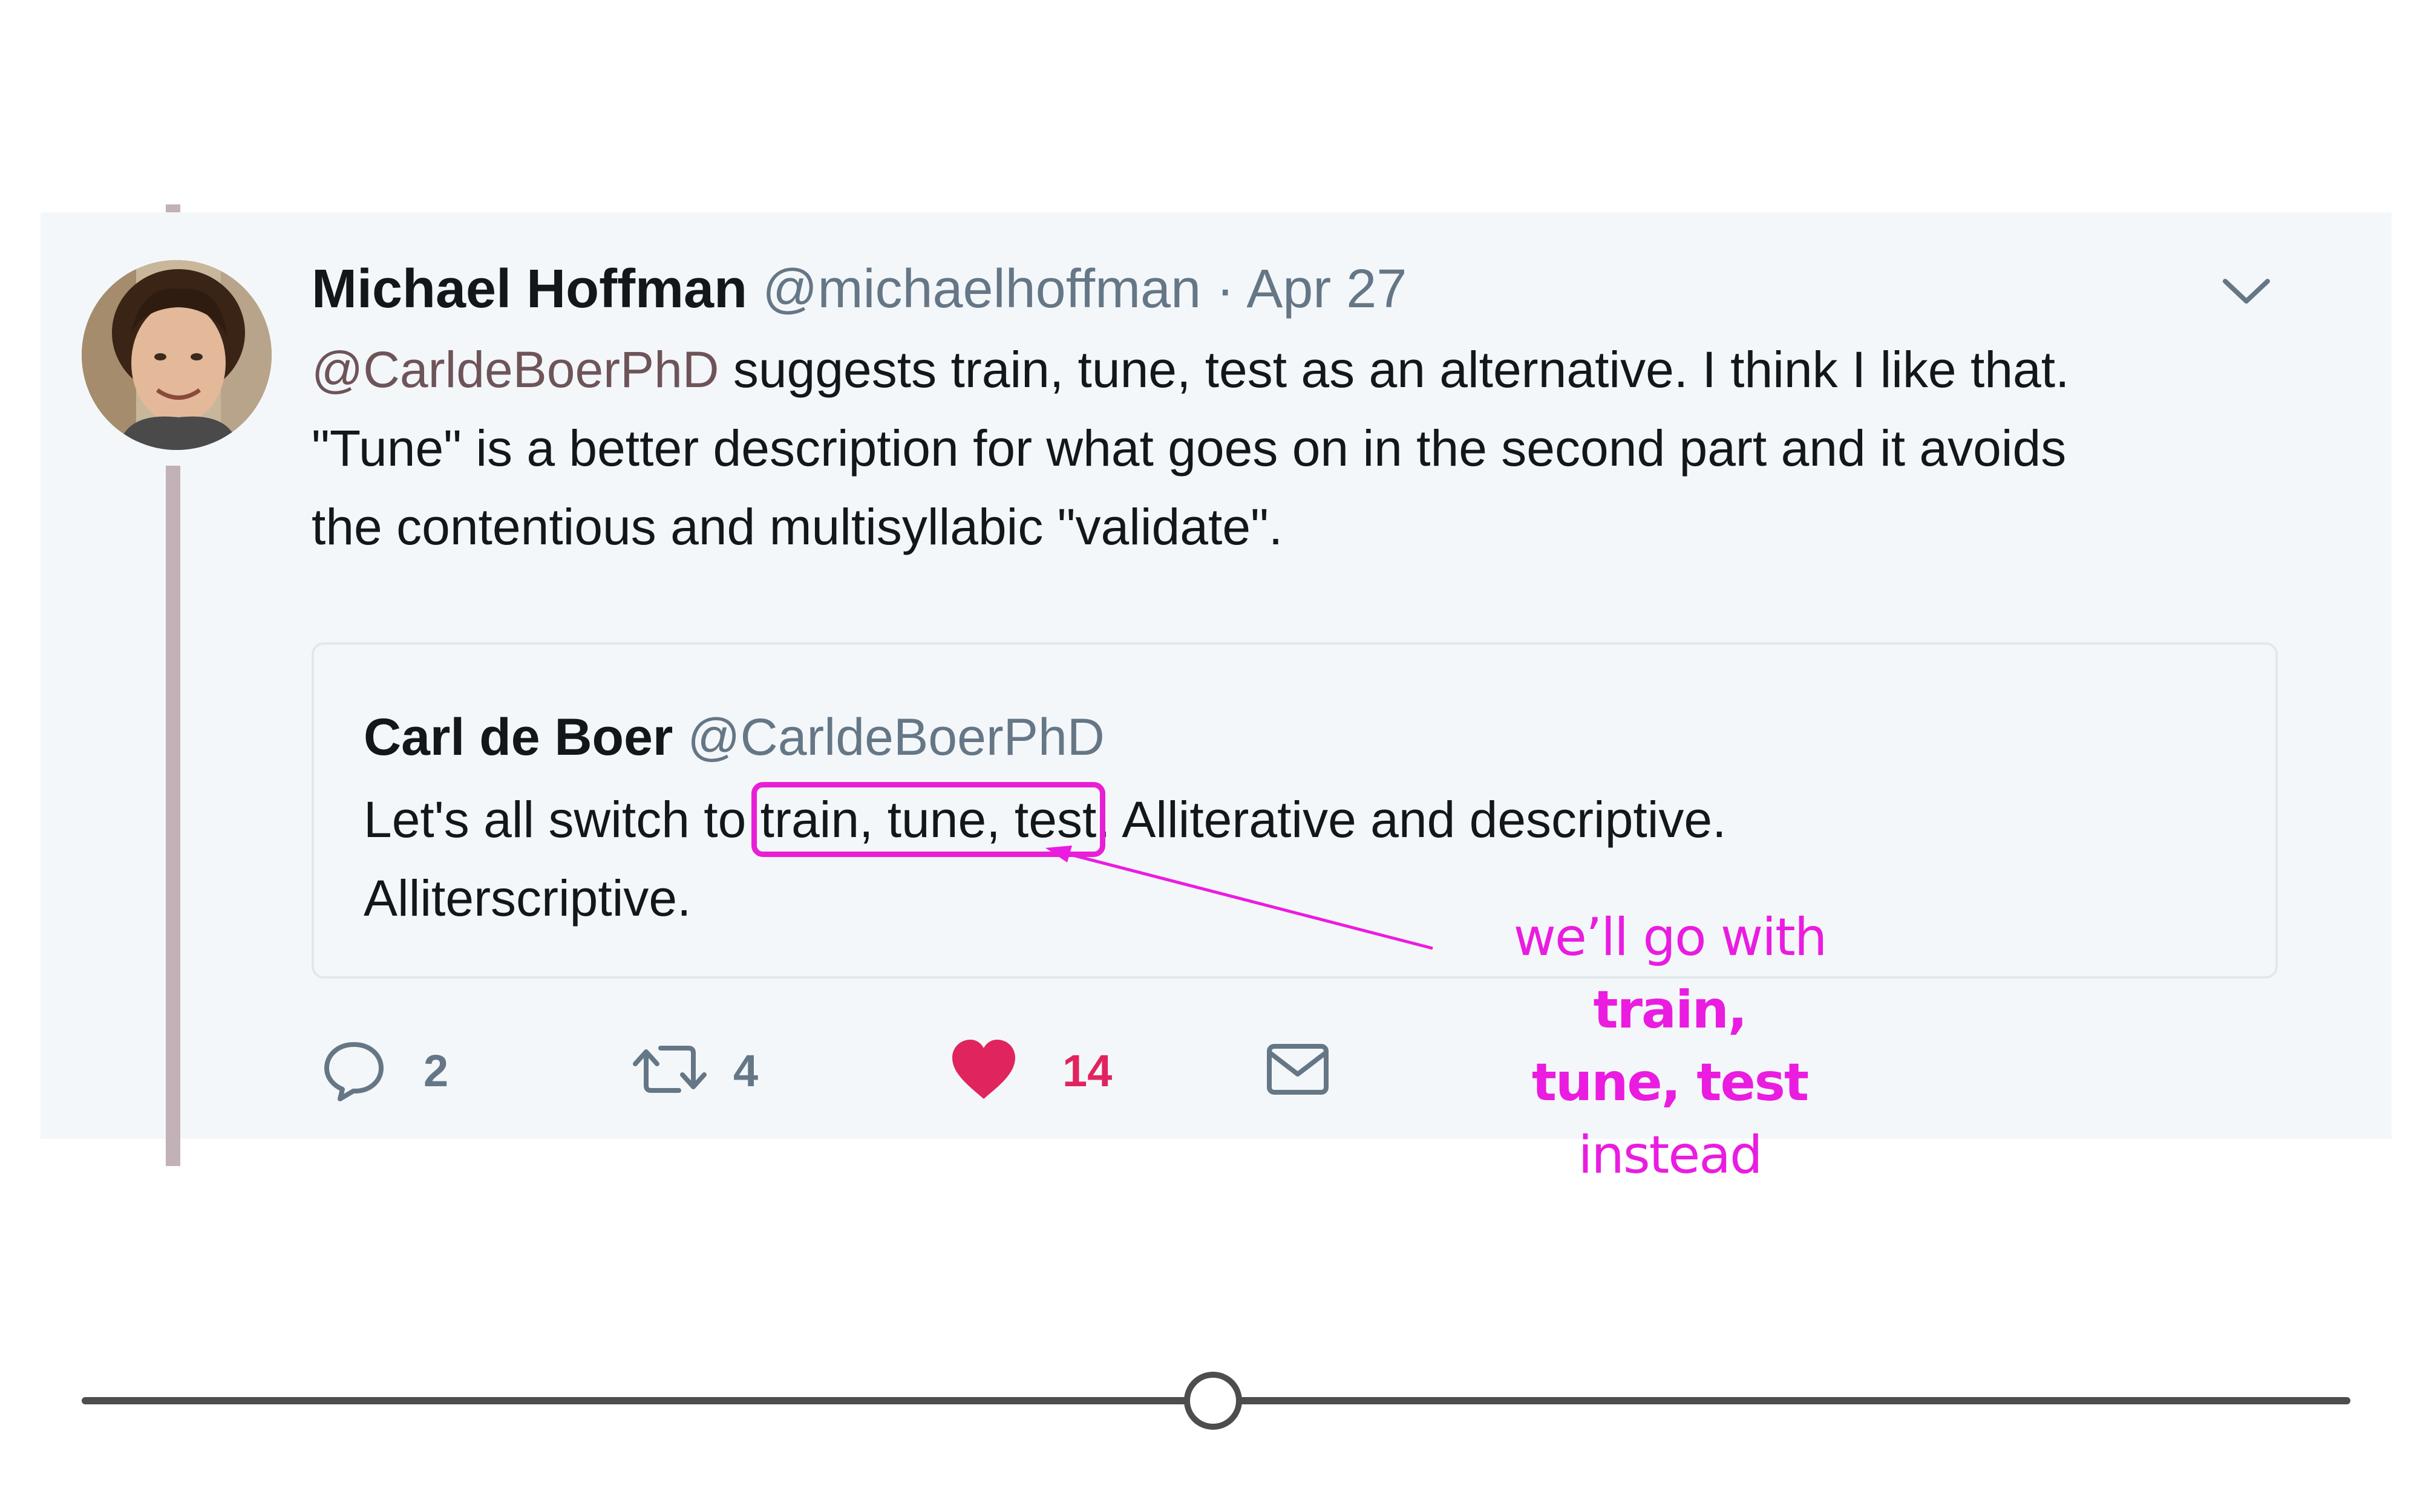 This screenshot has height=1512, width=2420. Describe the element at coordinates (1670, 973) in the screenshot. I see `annotation-line-1: we’ll go with train,` at that location.